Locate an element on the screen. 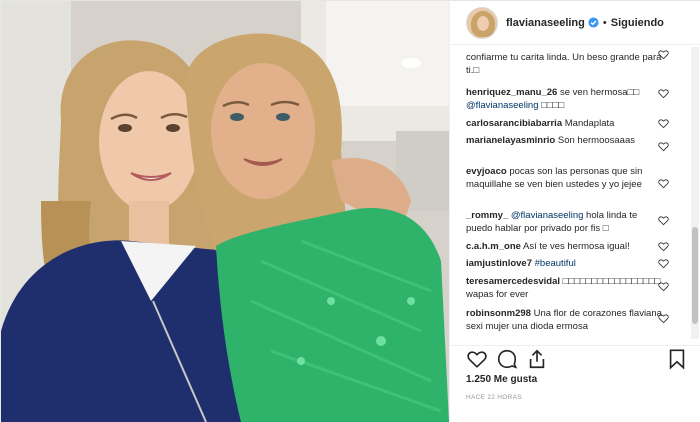  verified-badge-icon is located at coordinates (593, 22).